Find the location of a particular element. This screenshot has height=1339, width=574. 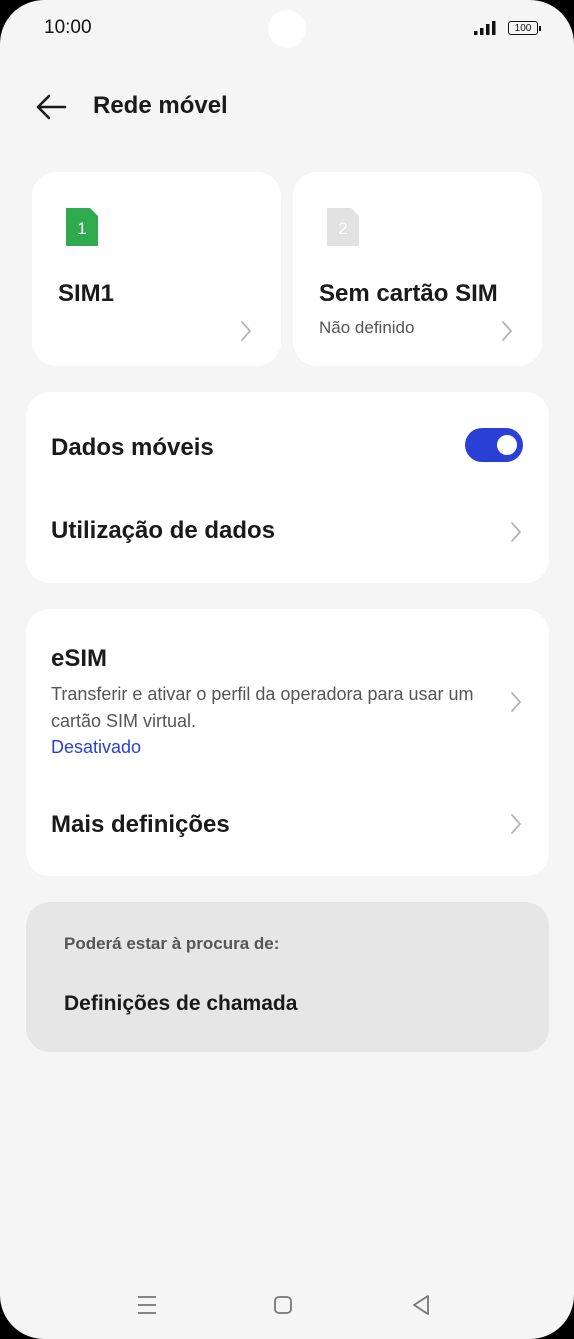

toggle-knob is located at coordinates (507, 445).